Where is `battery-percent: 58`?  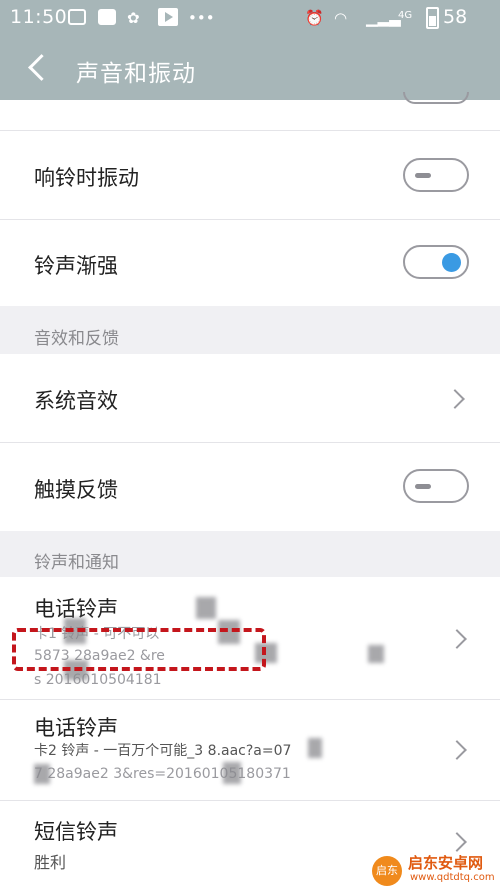
battery-percent: 58 is located at coordinates (455, 17).